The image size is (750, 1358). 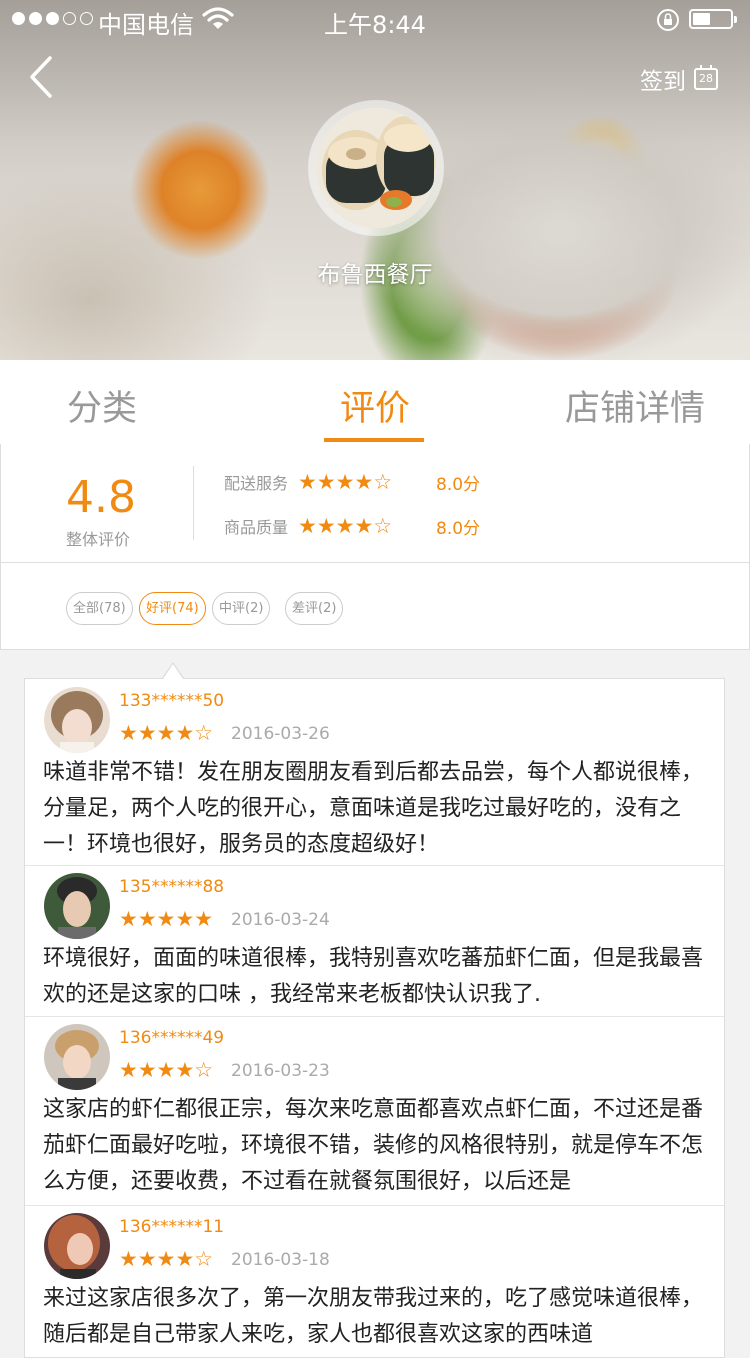 I want to click on overall-score: 4.8, so click(x=101, y=497).